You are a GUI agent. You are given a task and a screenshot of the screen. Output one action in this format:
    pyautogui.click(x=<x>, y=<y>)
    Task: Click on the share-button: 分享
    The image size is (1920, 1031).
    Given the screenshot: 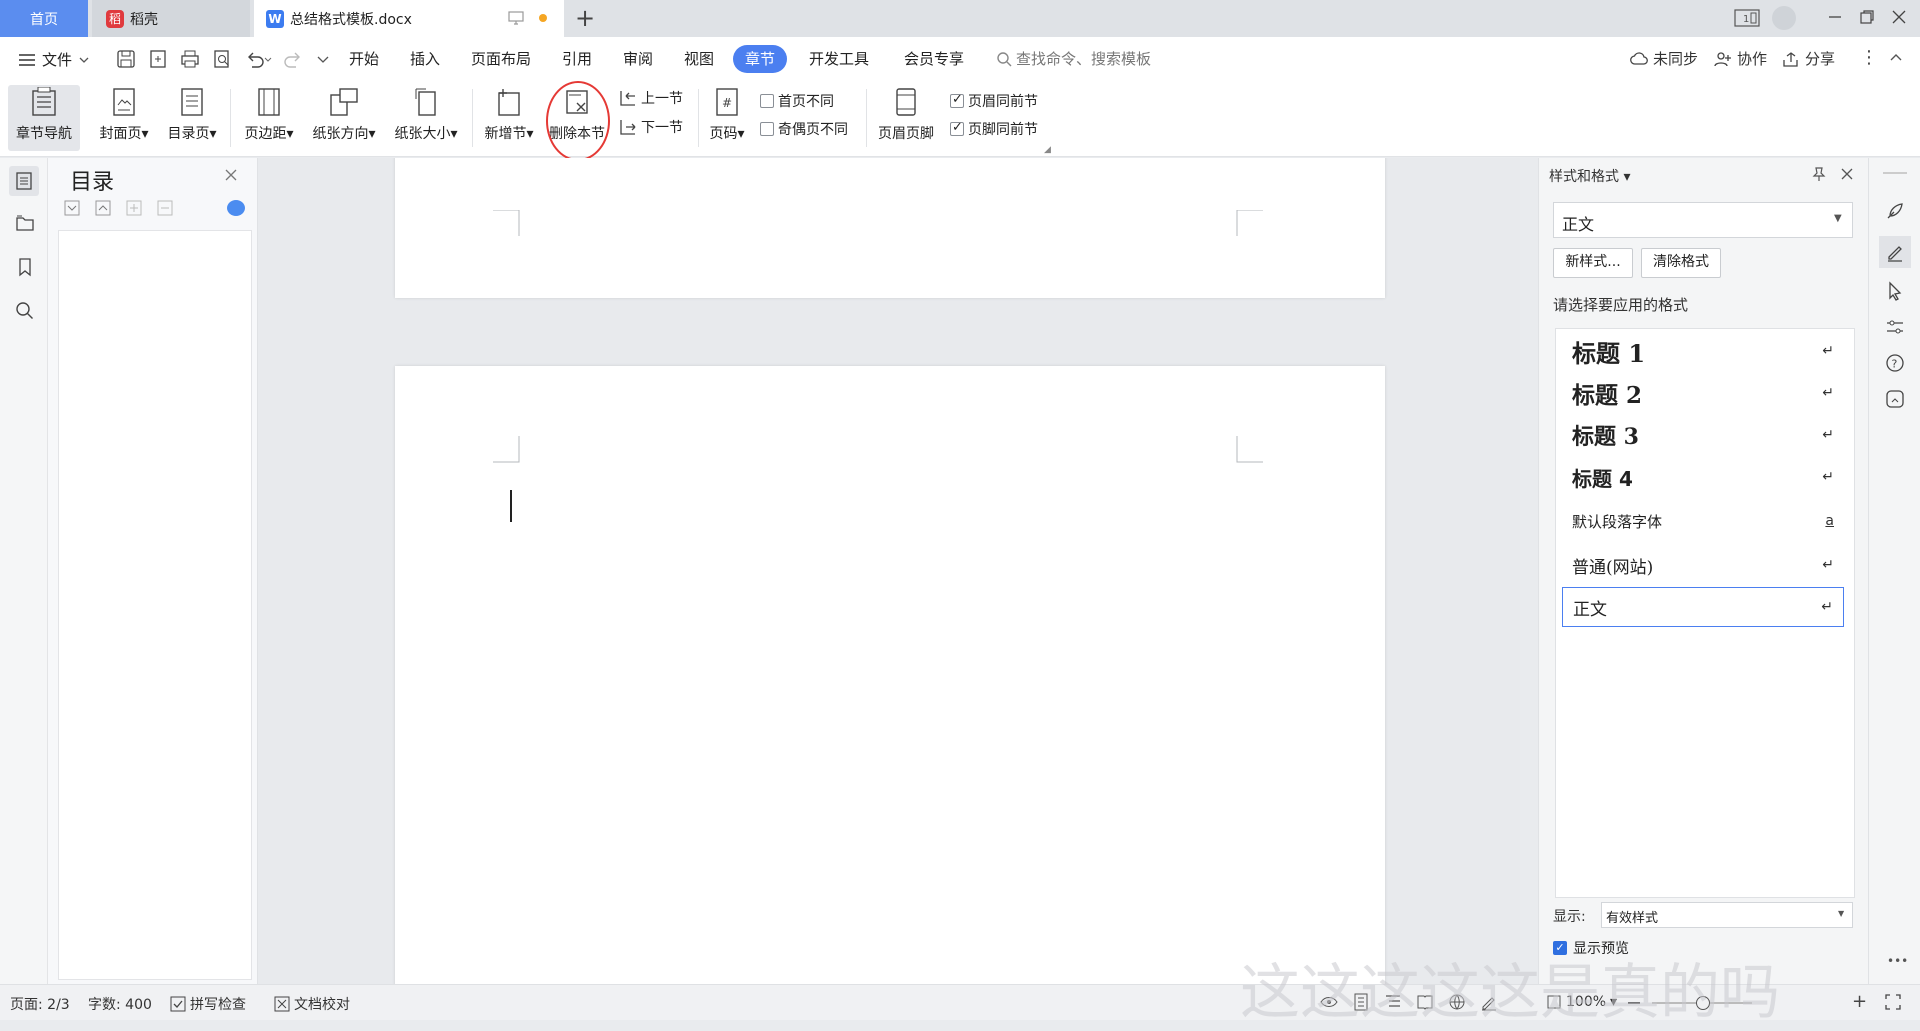 What is the action you would take?
    pyautogui.click(x=1808, y=58)
    